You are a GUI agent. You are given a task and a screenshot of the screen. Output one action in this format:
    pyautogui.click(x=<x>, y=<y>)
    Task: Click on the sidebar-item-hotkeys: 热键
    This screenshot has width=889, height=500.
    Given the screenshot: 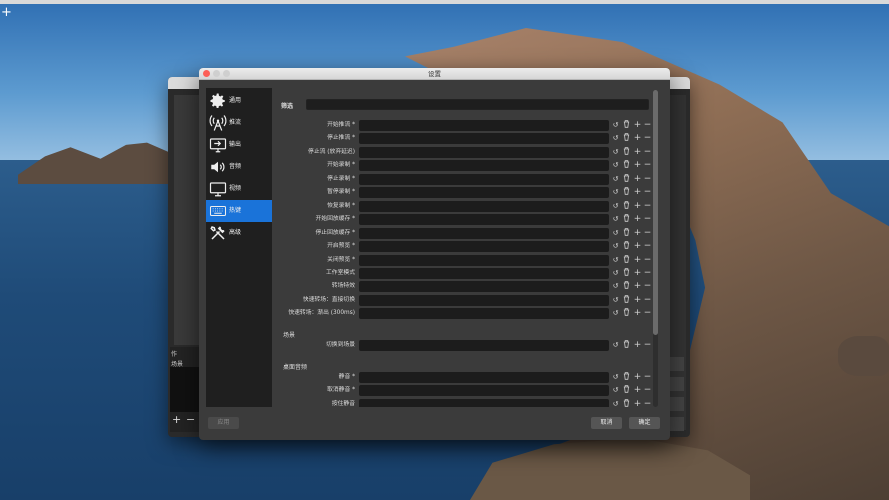 What is the action you would take?
    pyautogui.click(x=239, y=211)
    